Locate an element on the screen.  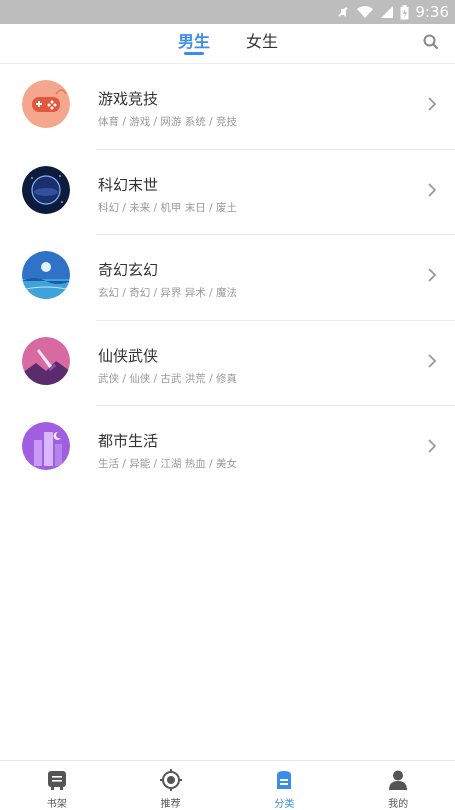
category-row-game: 游戏竞技 体育 / 游戏 / 网游 系统 / 竞技 is located at coordinates (227, 107).